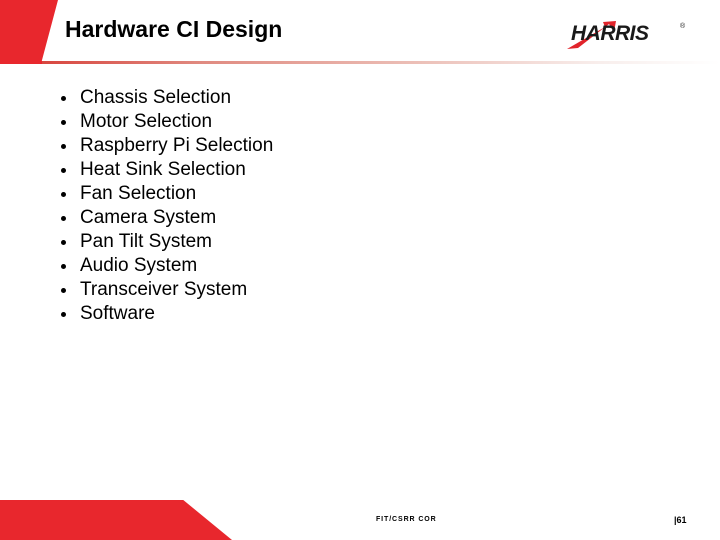 Image resolution: width=720 pixels, height=540 pixels. Describe the element at coordinates (358, 314) in the screenshot. I see `list-item: Software` at that location.